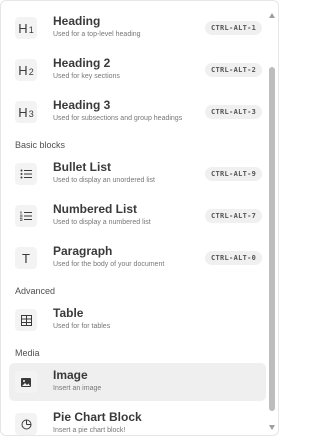 This screenshot has height=436, width=320. I want to click on pie-chart-icon, so click(26, 424).